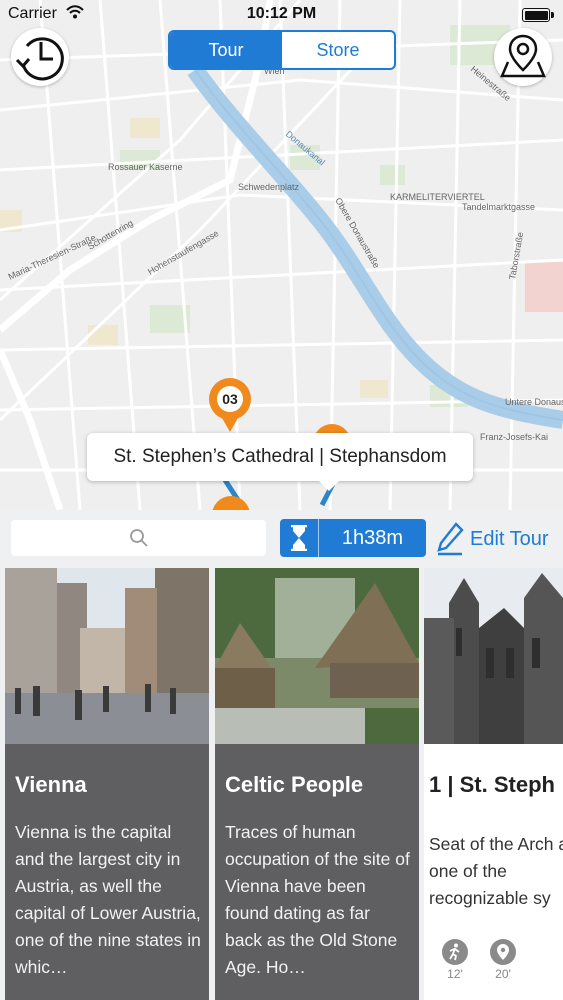 This screenshot has width=563, height=1000. I want to click on location-pin-icon, so click(503, 952).